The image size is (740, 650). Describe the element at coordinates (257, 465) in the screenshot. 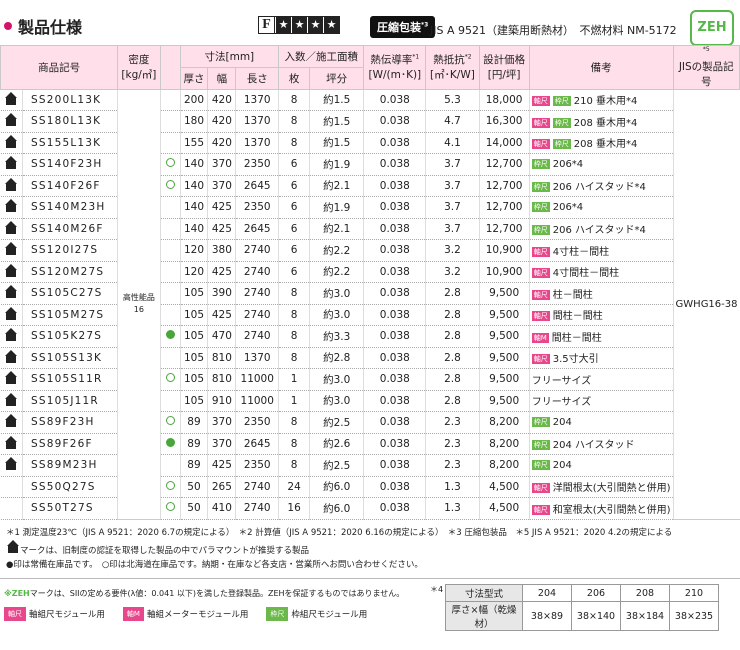

I see `cell-l: 2350` at that location.